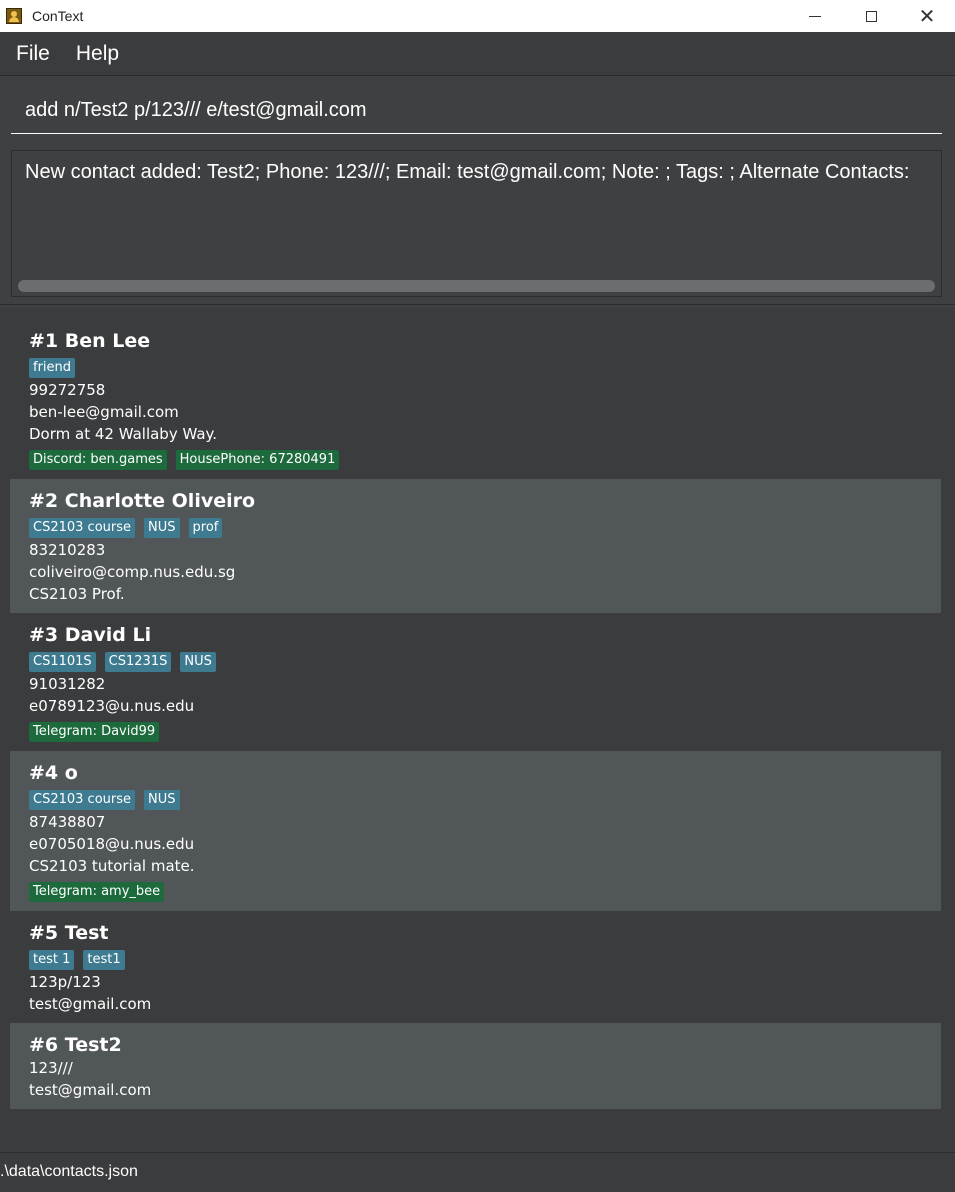 The image size is (955, 1192). What do you see at coordinates (77, 594) in the screenshot?
I see `contact-note: CS2103 Prof.` at bounding box center [77, 594].